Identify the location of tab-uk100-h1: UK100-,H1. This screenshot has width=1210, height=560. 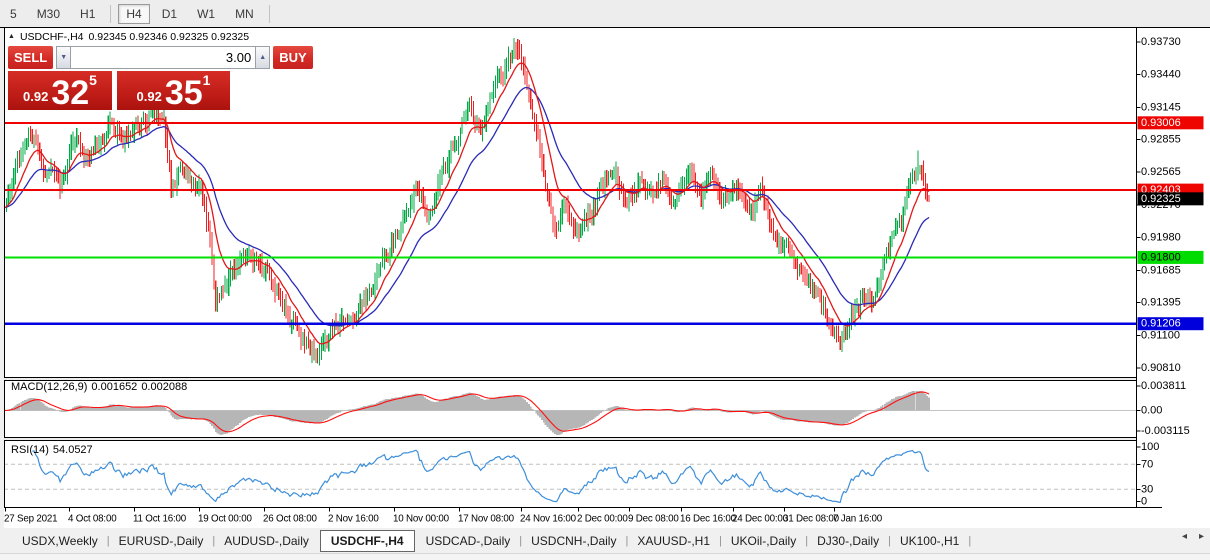
(929, 541).